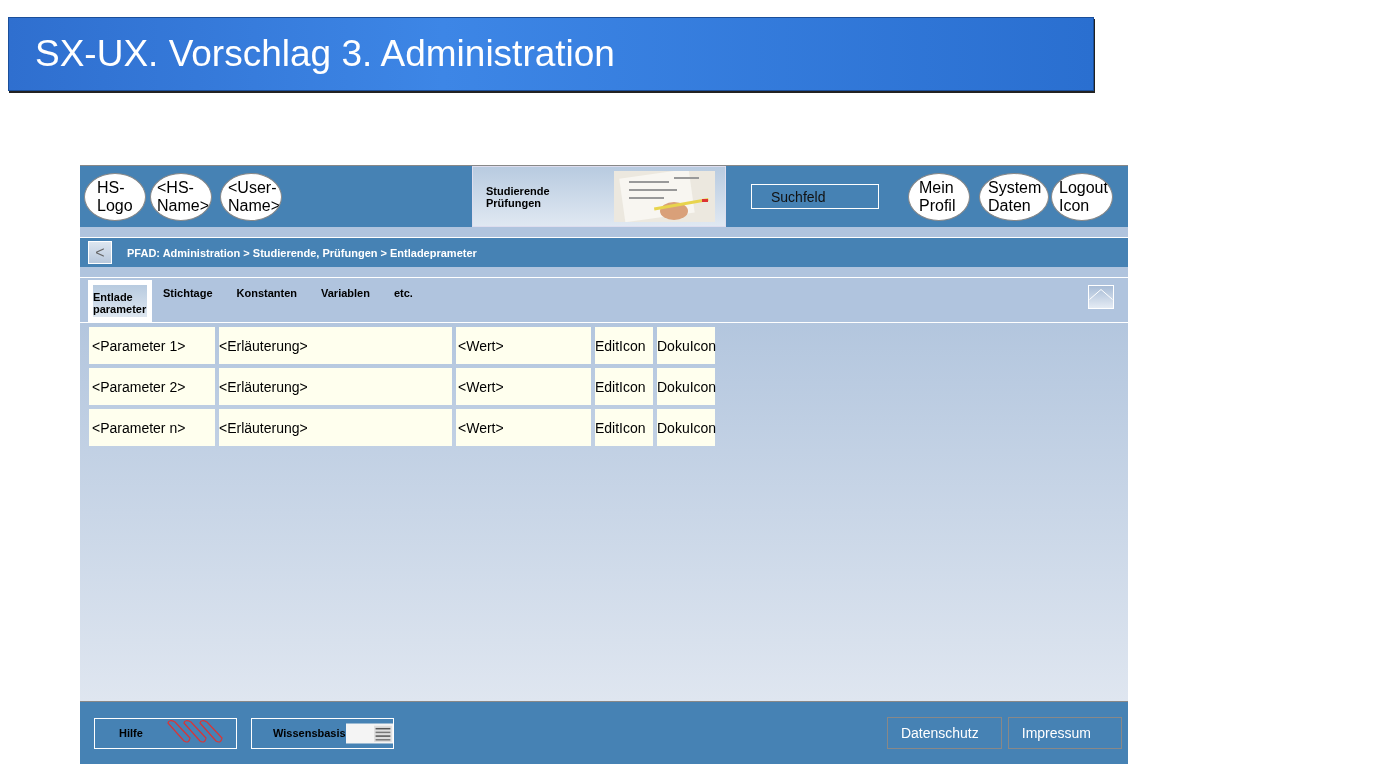  I want to click on collapse-button, so click(1101, 297).